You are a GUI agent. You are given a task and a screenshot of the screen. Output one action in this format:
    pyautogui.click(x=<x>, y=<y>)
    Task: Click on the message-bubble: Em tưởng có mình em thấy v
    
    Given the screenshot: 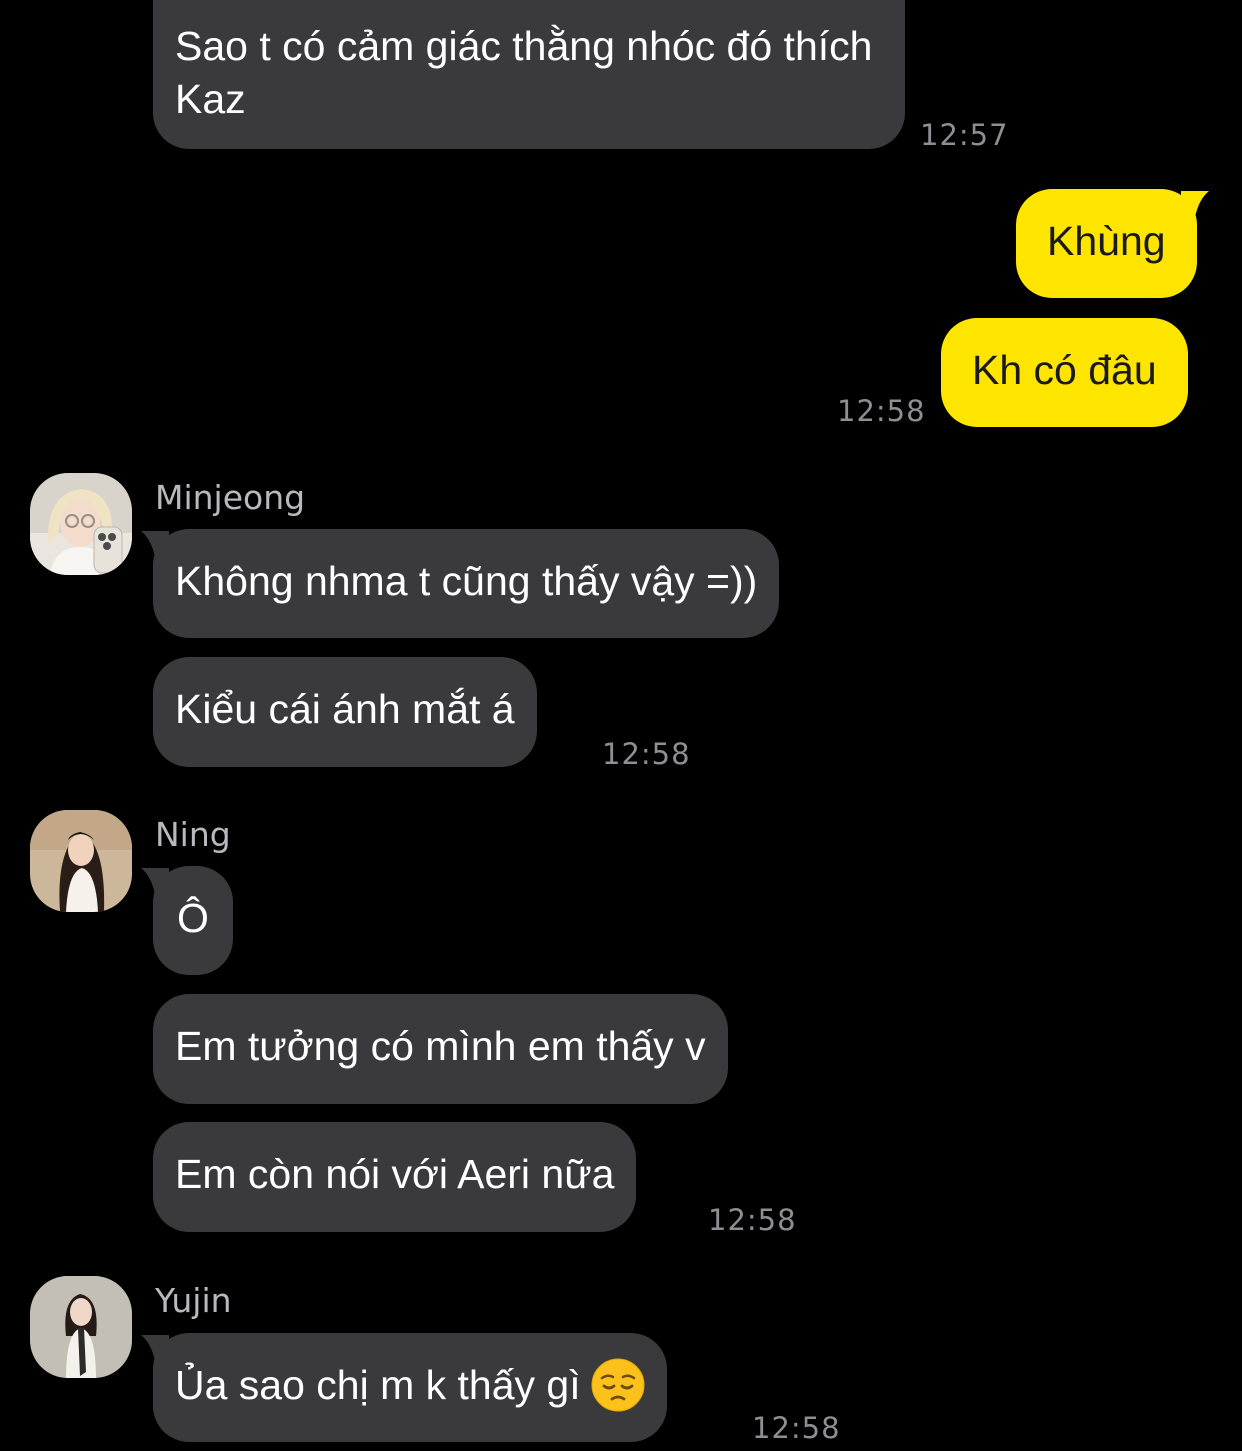 What is the action you would take?
    pyautogui.click(x=440, y=1049)
    